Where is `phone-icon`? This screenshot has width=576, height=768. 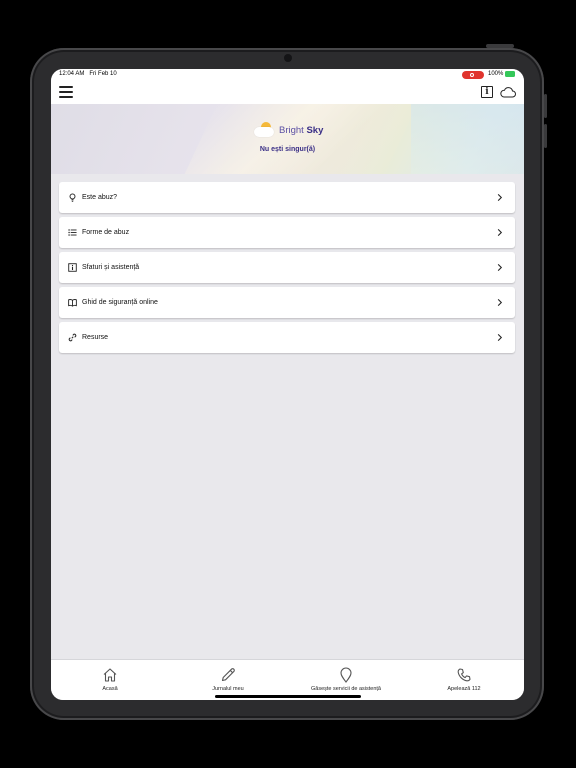
phone-icon is located at coordinates (464, 675).